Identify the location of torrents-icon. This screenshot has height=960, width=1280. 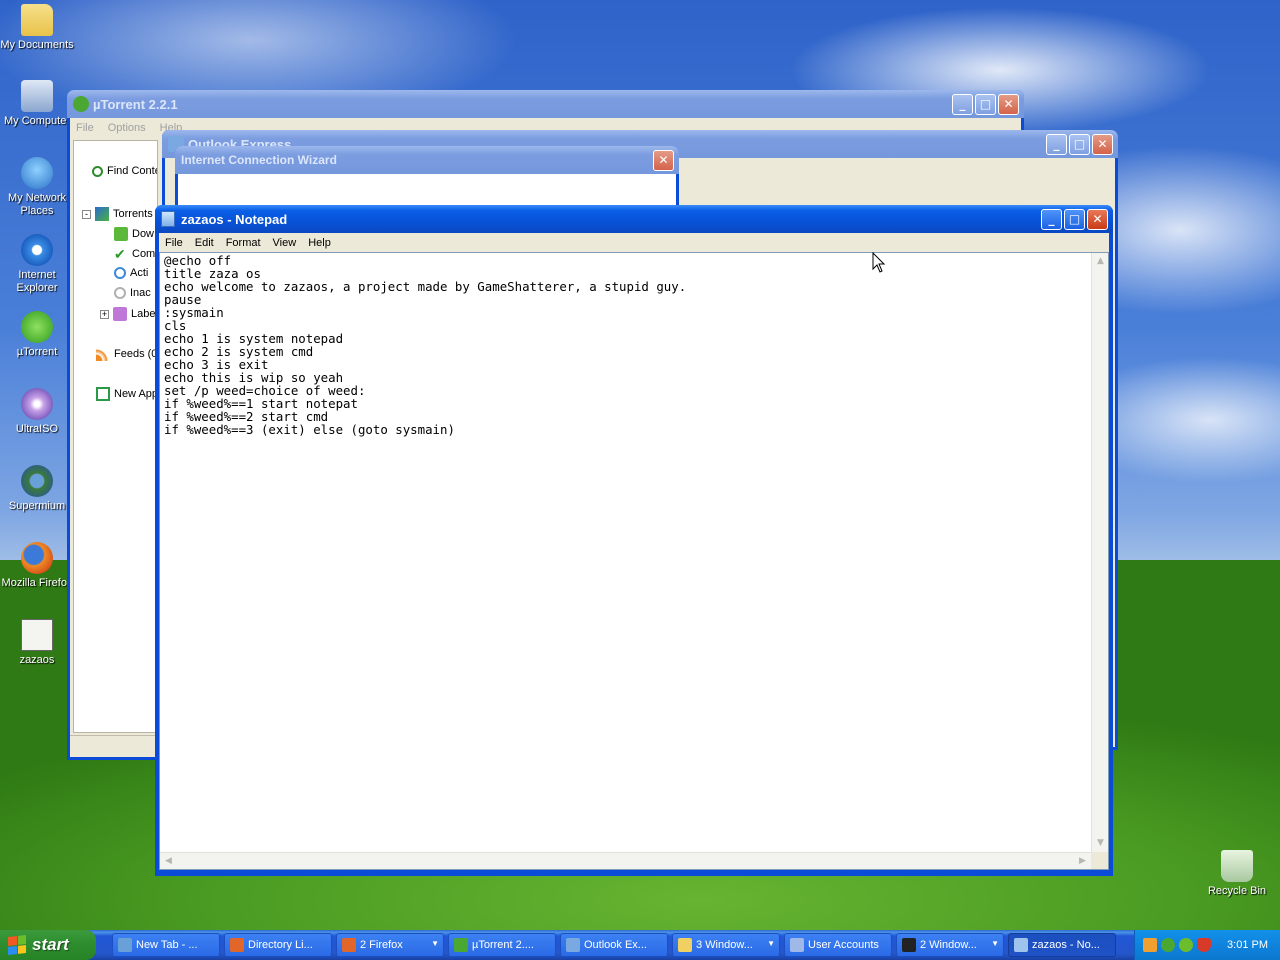
(102, 214).